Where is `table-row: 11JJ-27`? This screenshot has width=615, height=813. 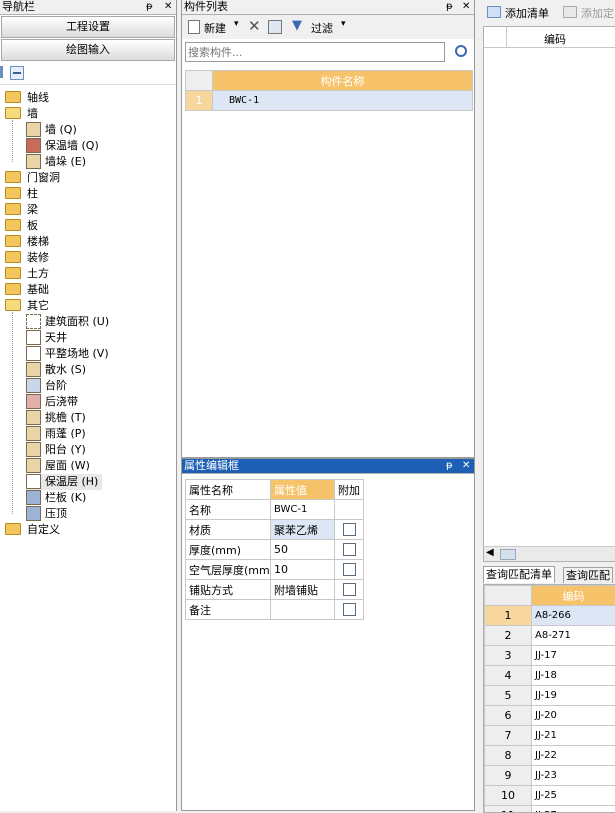 table-row: 11JJ-27 is located at coordinates (550, 809).